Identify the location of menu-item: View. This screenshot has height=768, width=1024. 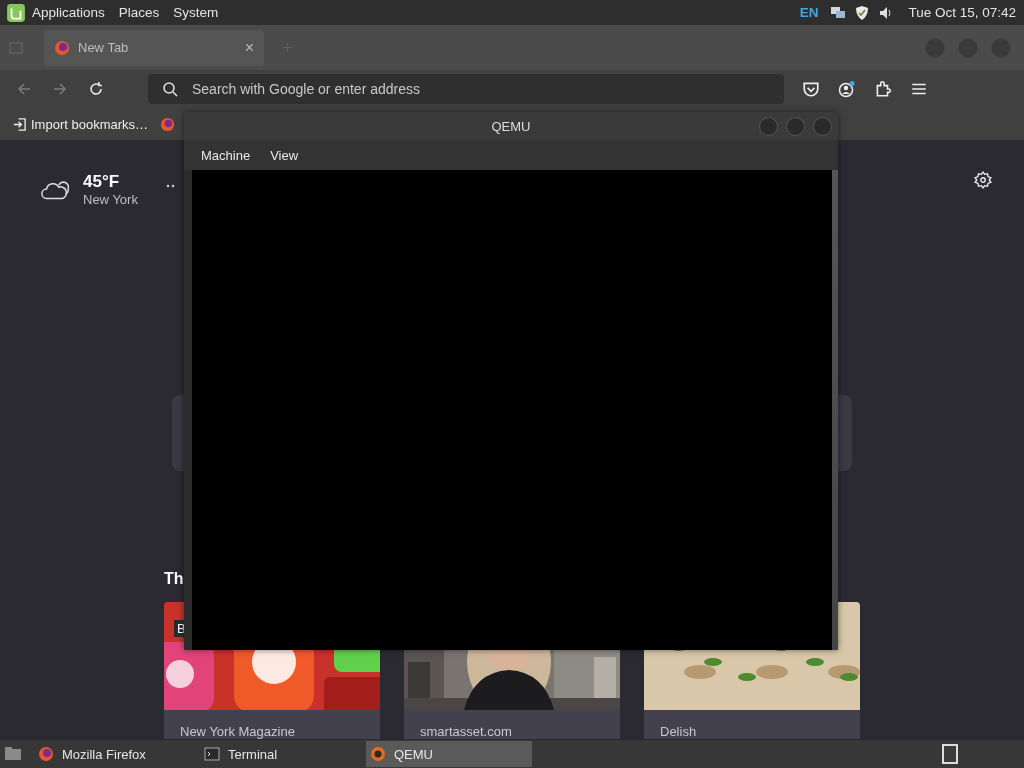
(284, 155).